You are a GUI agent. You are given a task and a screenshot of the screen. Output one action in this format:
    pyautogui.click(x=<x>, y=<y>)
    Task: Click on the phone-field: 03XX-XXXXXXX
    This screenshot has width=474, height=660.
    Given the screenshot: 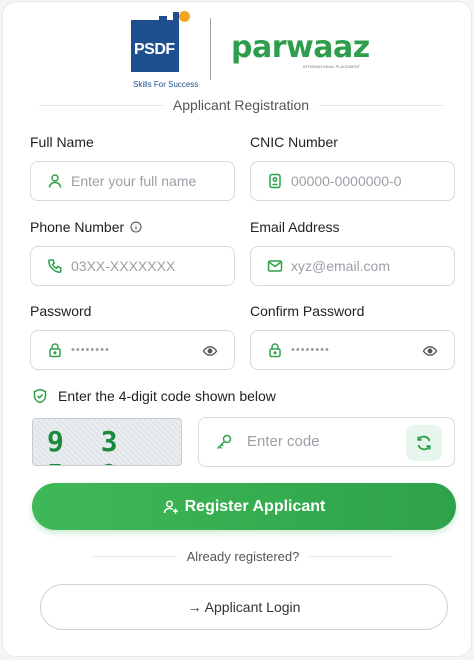 What is the action you would take?
    pyautogui.click(x=132, y=266)
    